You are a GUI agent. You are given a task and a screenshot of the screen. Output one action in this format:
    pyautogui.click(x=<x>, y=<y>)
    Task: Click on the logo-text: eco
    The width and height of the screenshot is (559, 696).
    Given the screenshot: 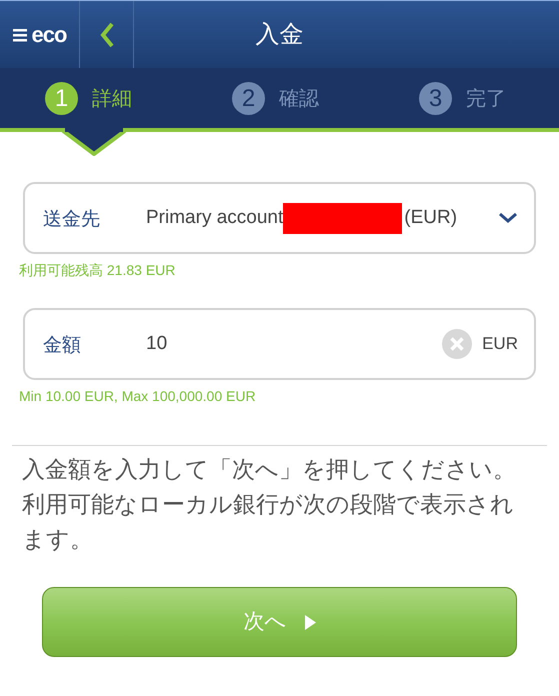 What is the action you would take?
    pyautogui.click(x=49, y=35)
    